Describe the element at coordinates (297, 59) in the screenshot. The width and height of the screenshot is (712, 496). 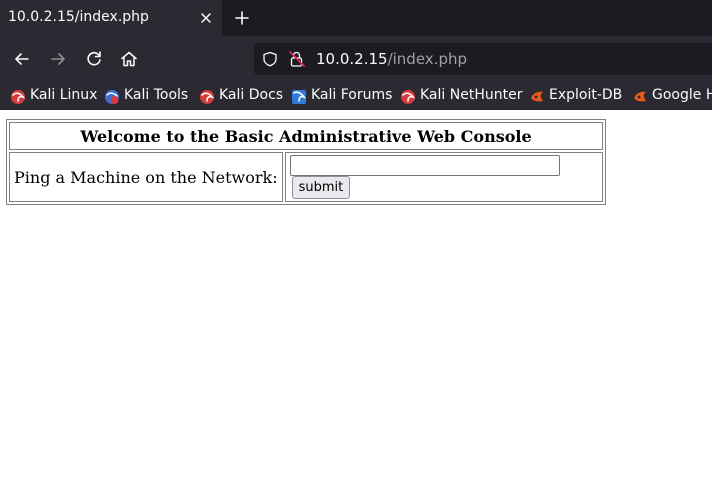
I see `insecure-lock-icon` at that location.